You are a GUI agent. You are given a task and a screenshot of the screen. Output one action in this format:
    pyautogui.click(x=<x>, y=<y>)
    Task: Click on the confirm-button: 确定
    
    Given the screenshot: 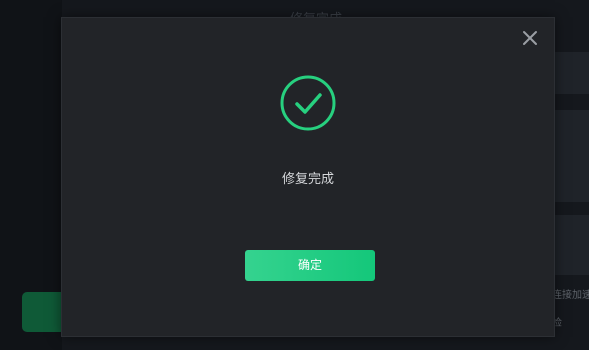 What is the action you would take?
    pyautogui.click(x=310, y=265)
    